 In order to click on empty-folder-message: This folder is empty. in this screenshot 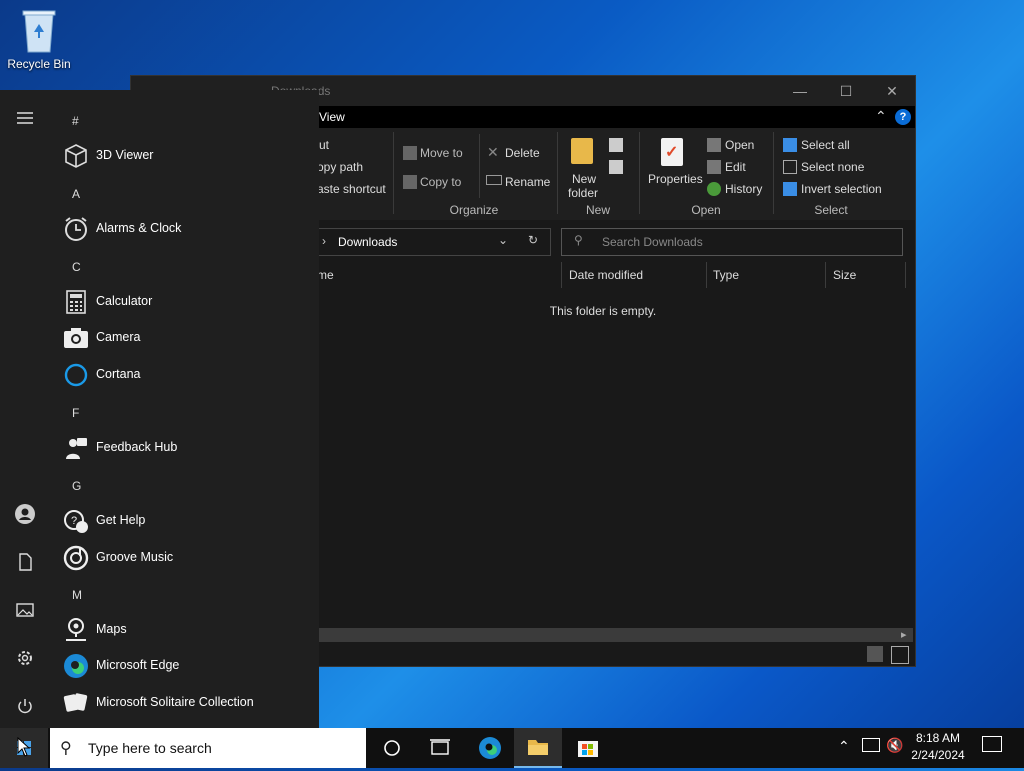, I will do `click(603, 311)`.